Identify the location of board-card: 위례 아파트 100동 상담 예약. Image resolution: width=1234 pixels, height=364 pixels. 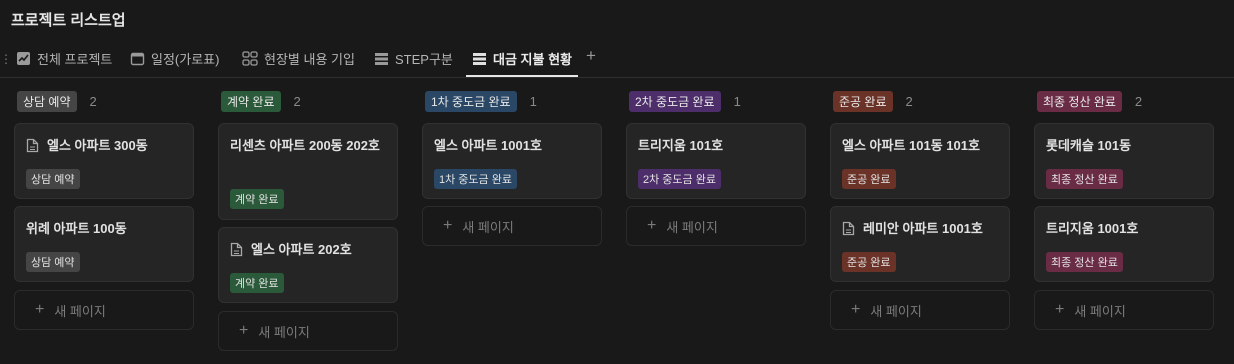
(104, 244).